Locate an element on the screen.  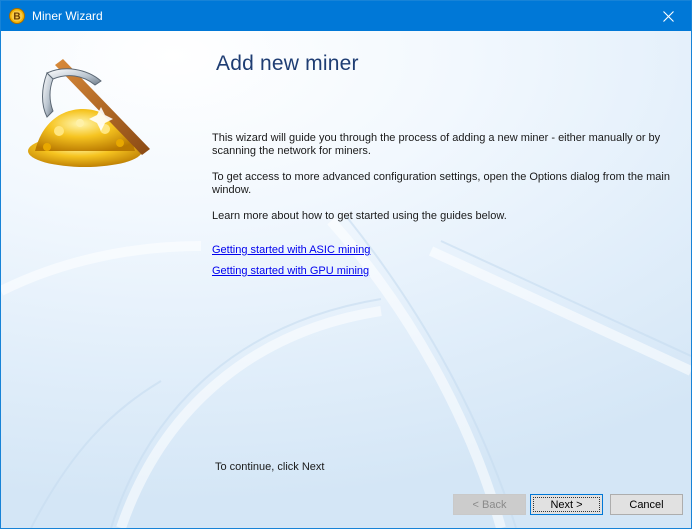
cancel-button: Cancel is located at coordinates (646, 504).